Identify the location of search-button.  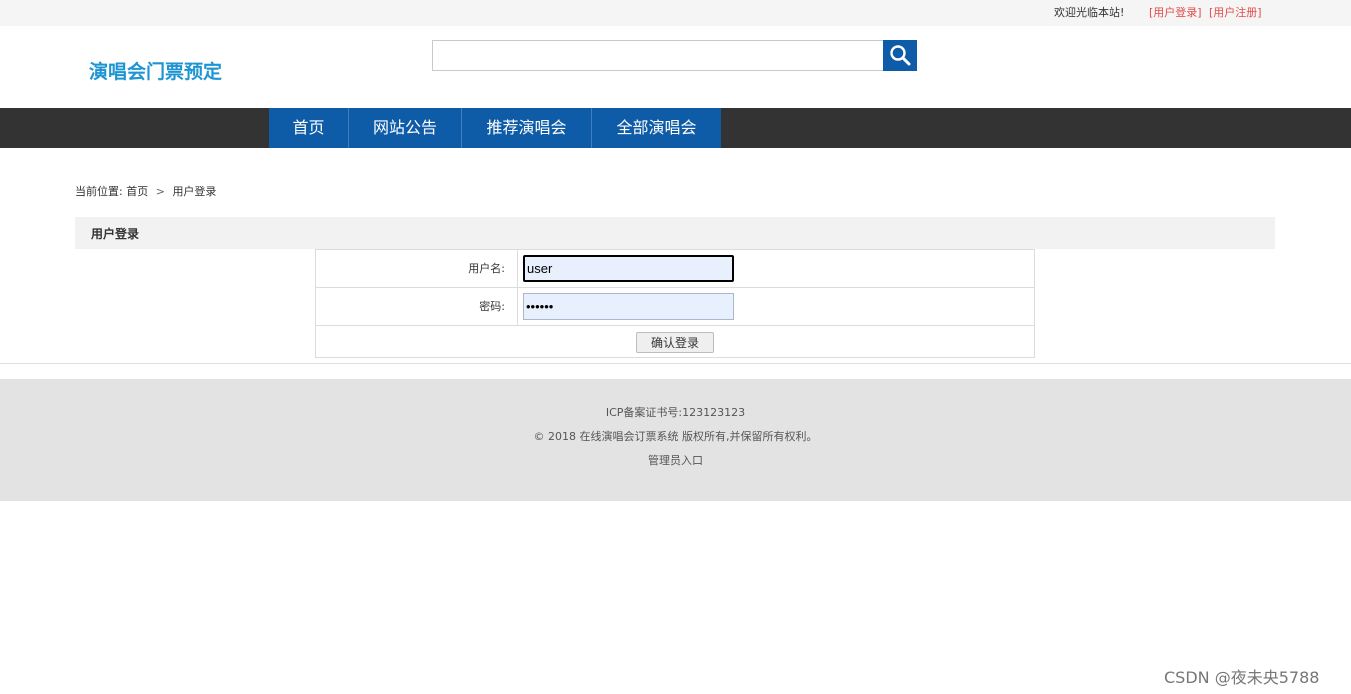
(900, 55).